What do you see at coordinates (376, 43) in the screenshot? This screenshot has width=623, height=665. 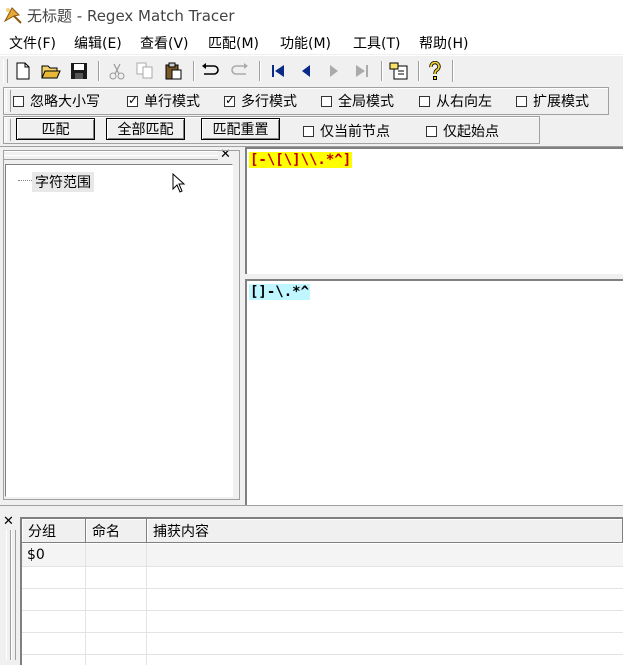 I see `menu-tools: 工具(T)` at bounding box center [376, 43].